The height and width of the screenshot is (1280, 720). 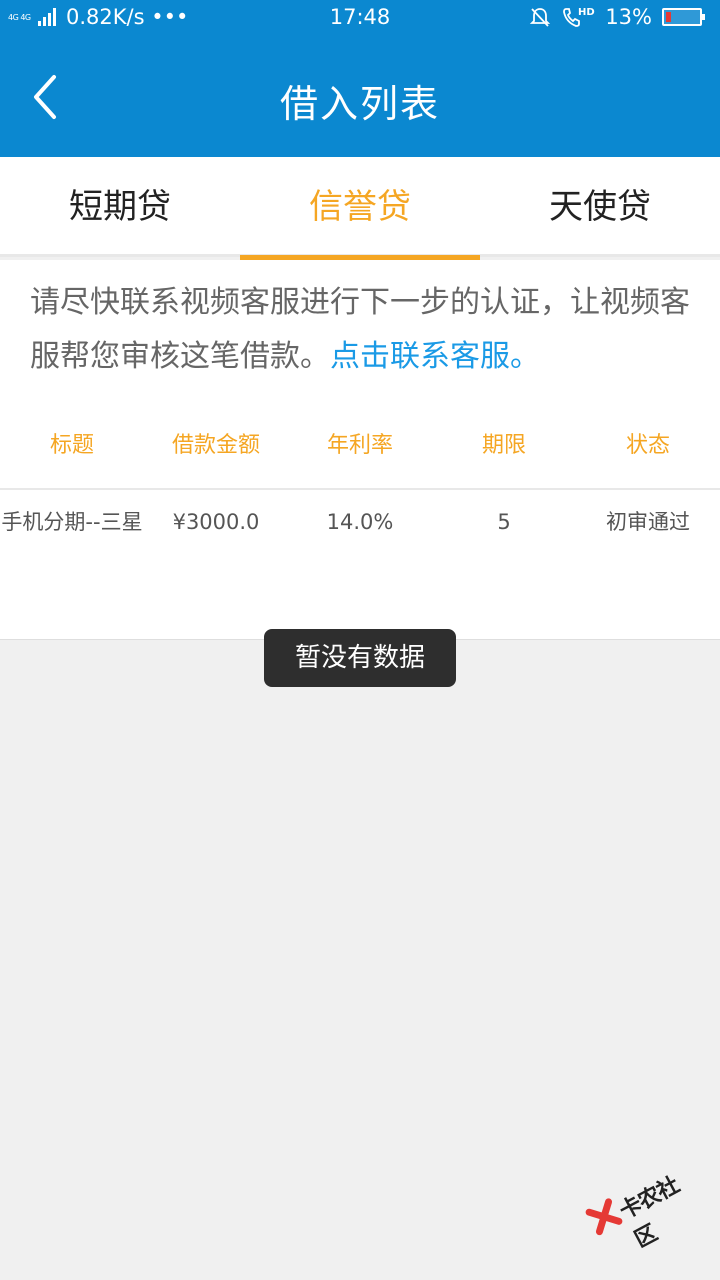 I want to click on notice-message: 请尽快联系视频客服进行下一步的认证，让视频客服帮您审核这笔借款。点击联系客服。, so click(x=360, y=330).